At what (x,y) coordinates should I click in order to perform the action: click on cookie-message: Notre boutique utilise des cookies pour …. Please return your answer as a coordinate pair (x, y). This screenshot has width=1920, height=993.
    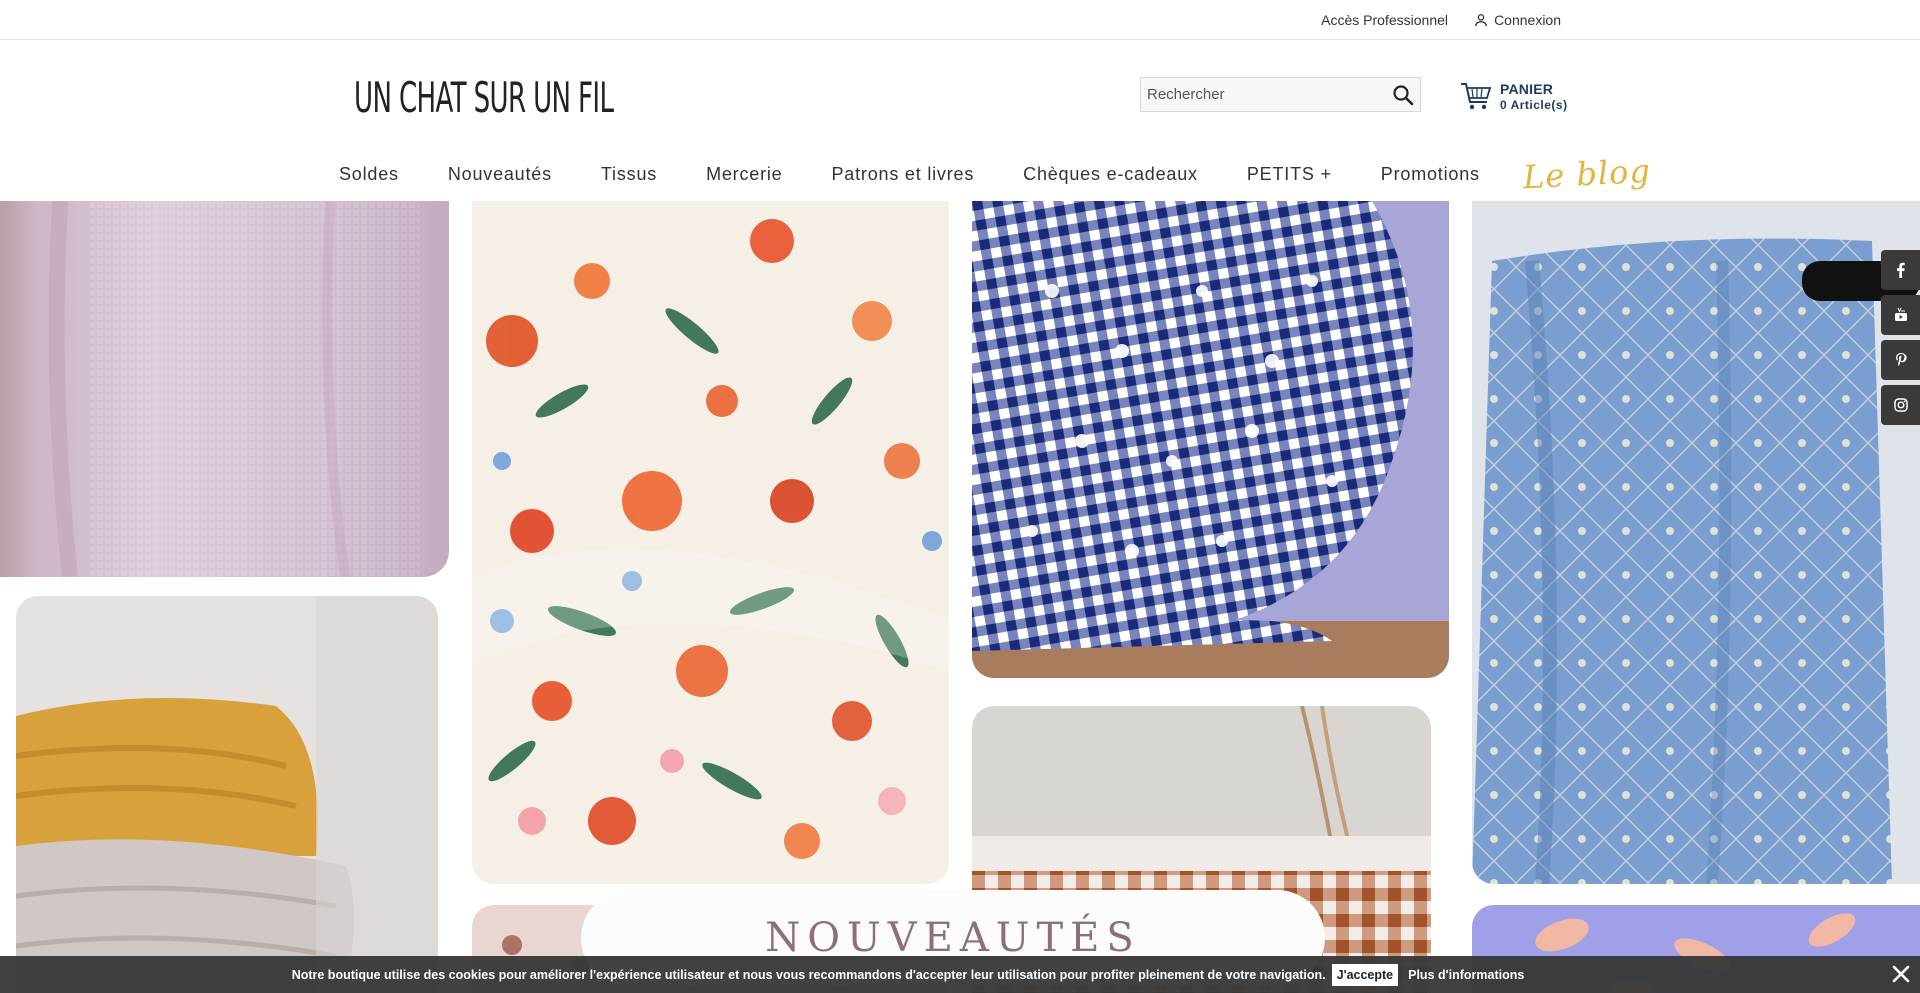
    Looking at the image, I should click on (808, 974).